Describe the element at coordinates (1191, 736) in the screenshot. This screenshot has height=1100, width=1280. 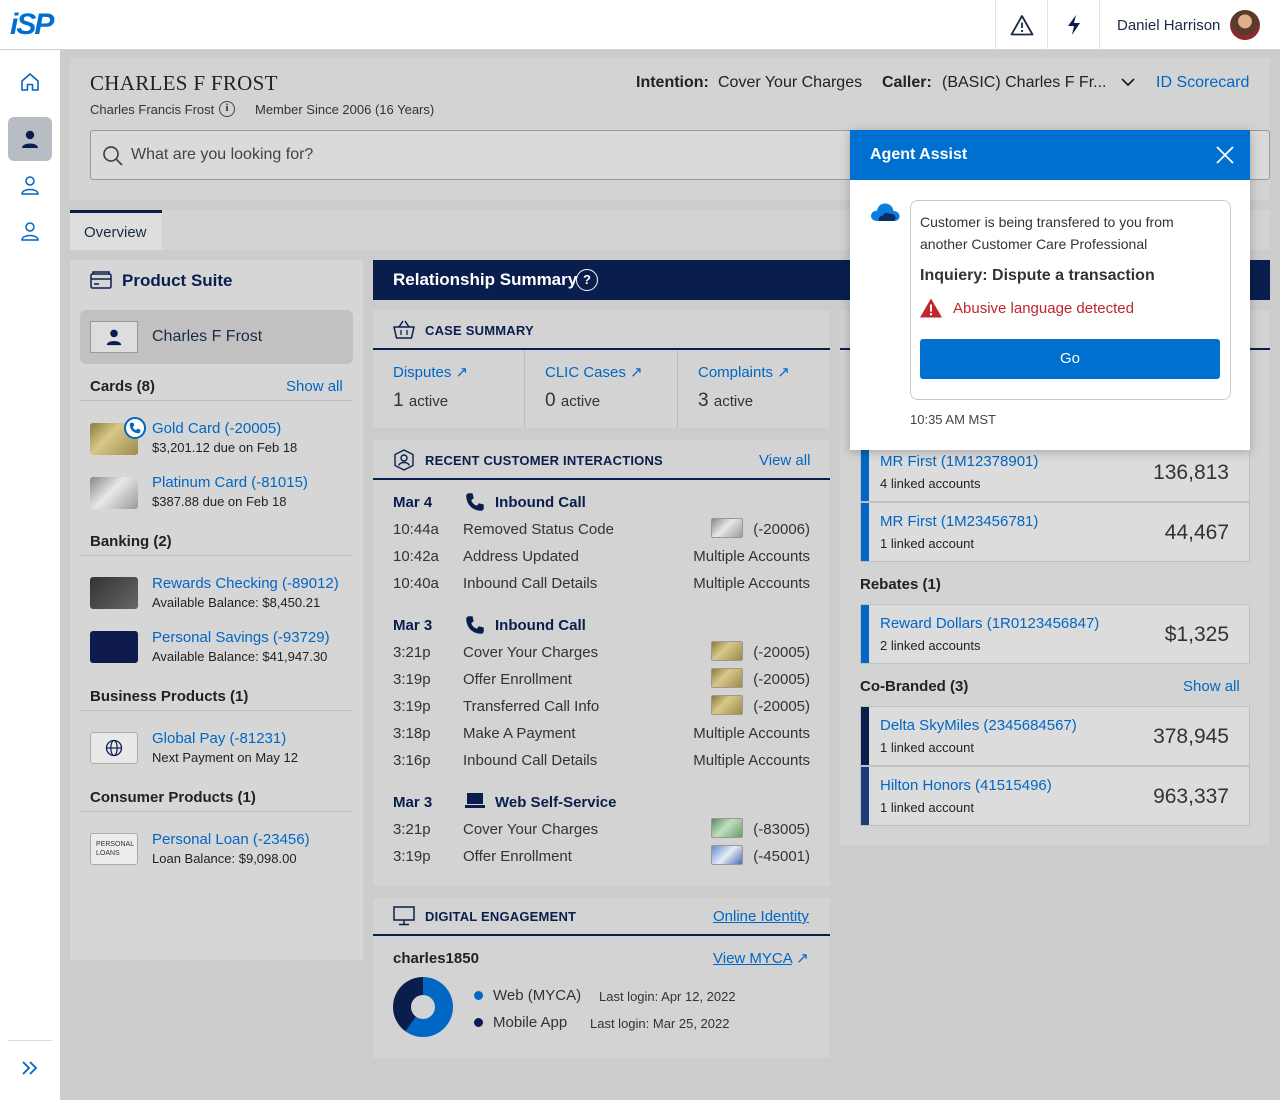
I see `account-points: 378,945` at that location.